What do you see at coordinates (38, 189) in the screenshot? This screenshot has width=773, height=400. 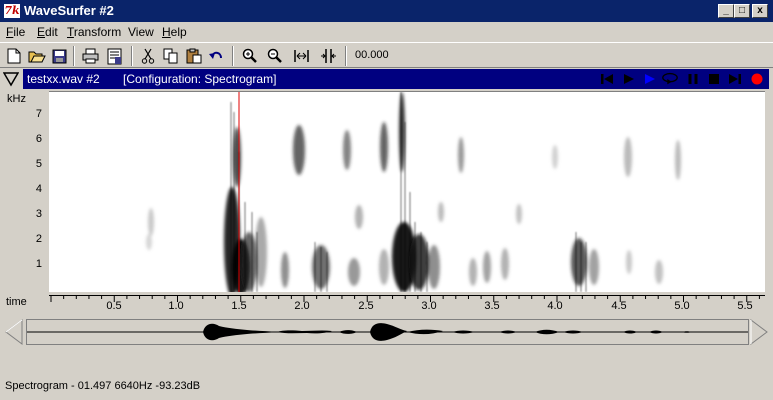 I see `frequency-tick-label: 4` at bounding box center [38, 189].